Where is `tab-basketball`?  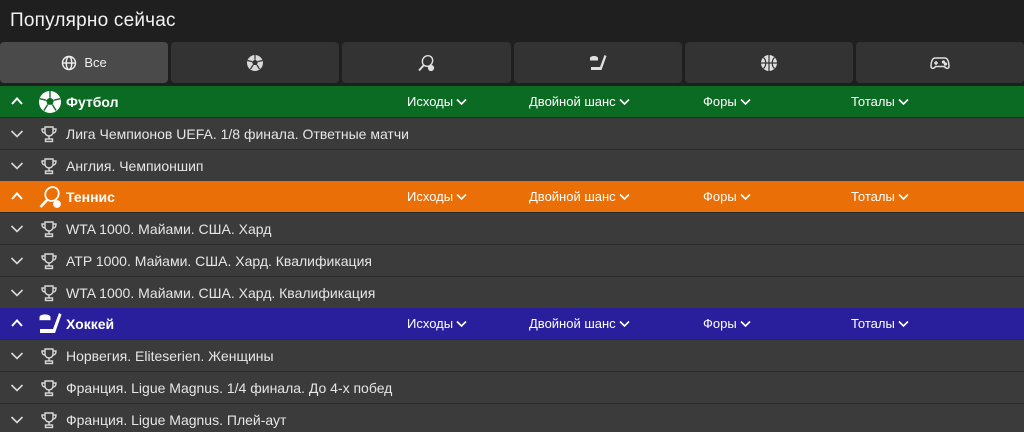 tab-basketball is located at coordinates (768, 62).